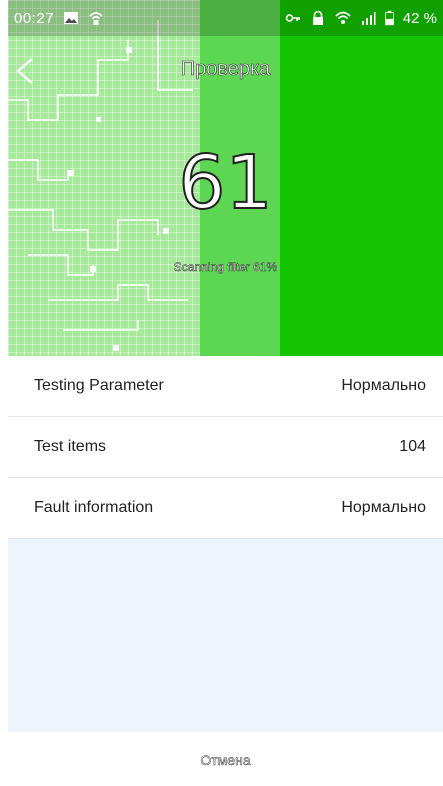  What do you see at coordinates (317, 17) in the screenshot?
I see `lock-icon` at bounding box center [317, 17].